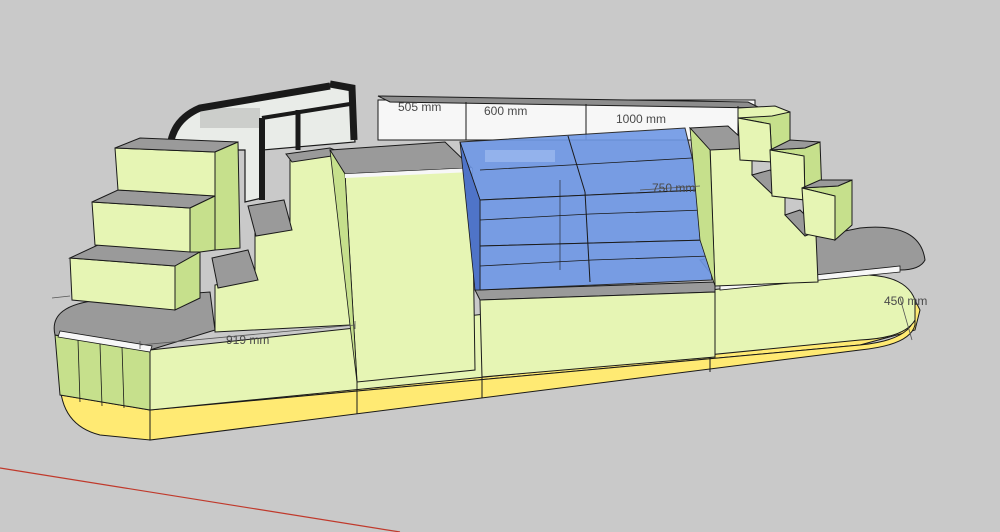  What do you see at coordinates (200, 499) in the screenshot?
I see `red-axis-line` at bounding box center [200, 499].